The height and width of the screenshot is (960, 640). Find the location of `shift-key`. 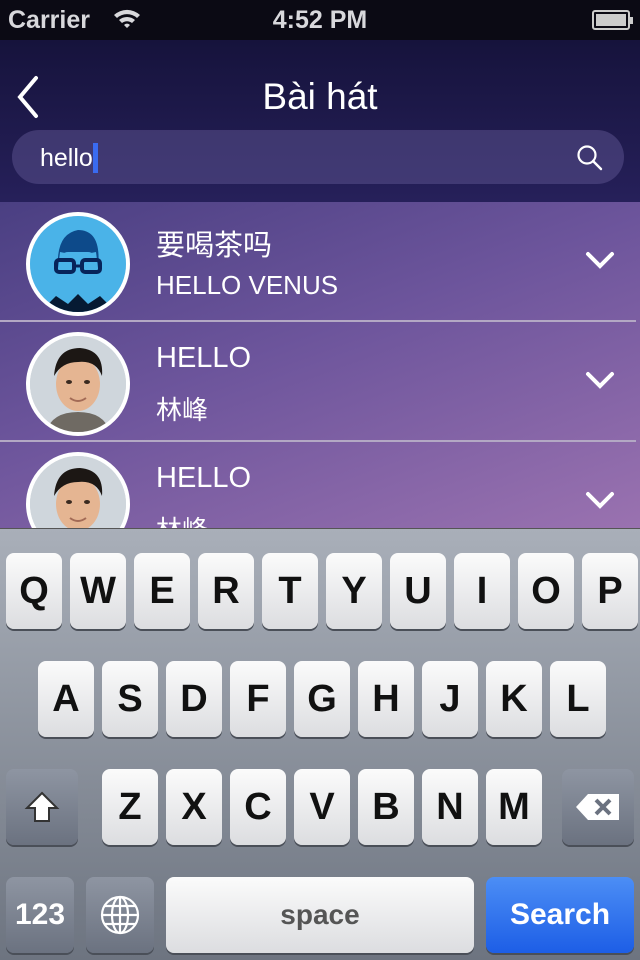

shift-key is located at coordinates (42, 807).